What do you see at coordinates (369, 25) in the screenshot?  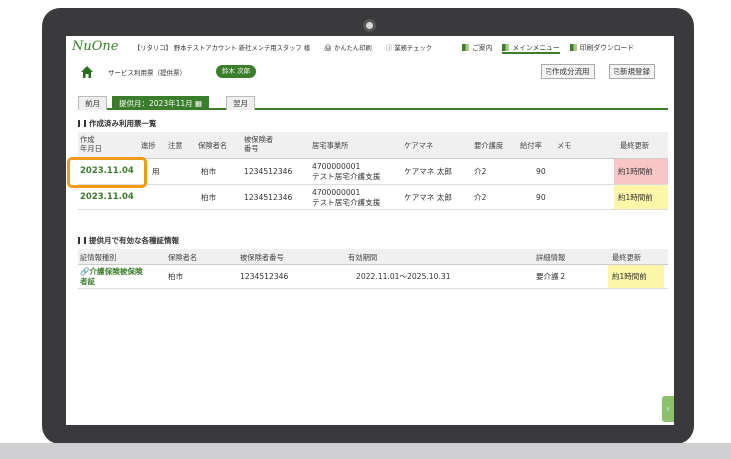 I see `webcam` at bounding box center [369, 25].